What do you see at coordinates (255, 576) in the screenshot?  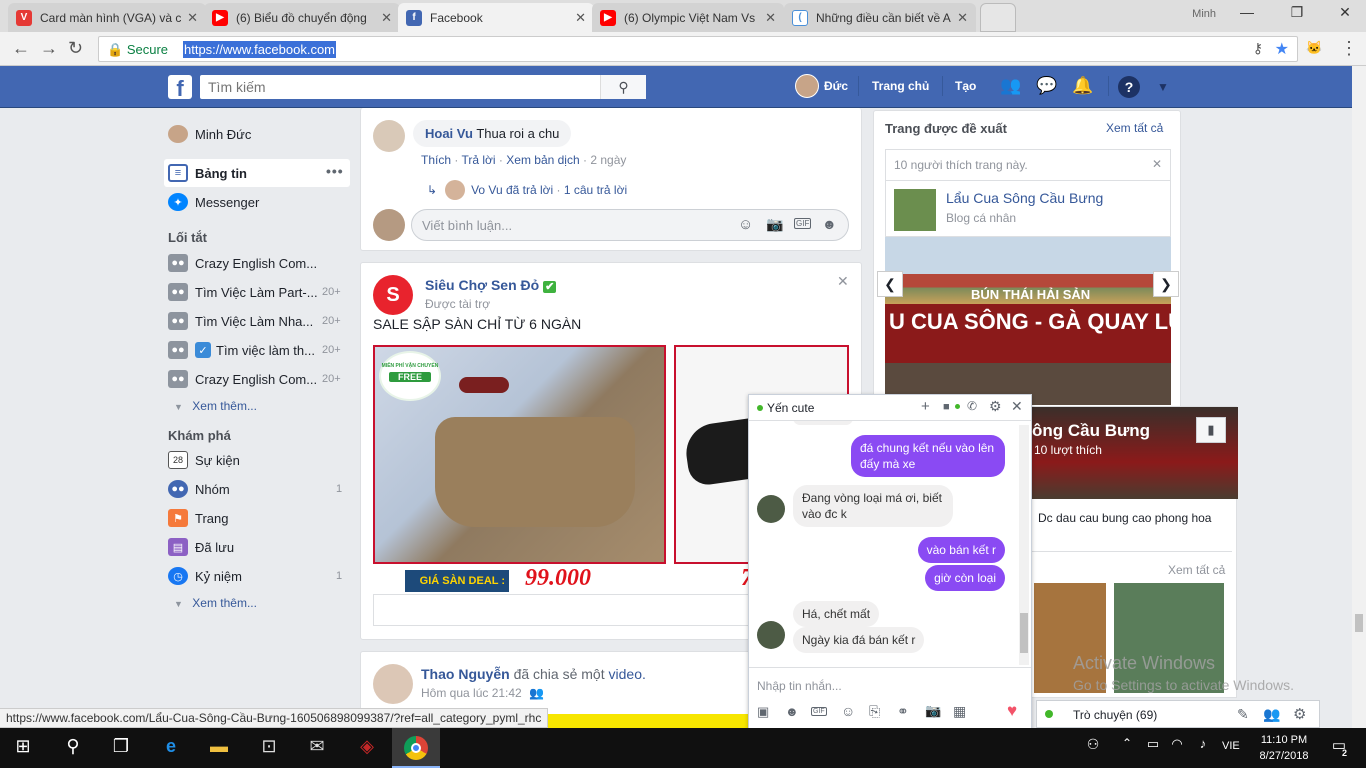 I see `explore-item-memories: ◷ Kỷ niệm 1` at bounding box center [255, 576].